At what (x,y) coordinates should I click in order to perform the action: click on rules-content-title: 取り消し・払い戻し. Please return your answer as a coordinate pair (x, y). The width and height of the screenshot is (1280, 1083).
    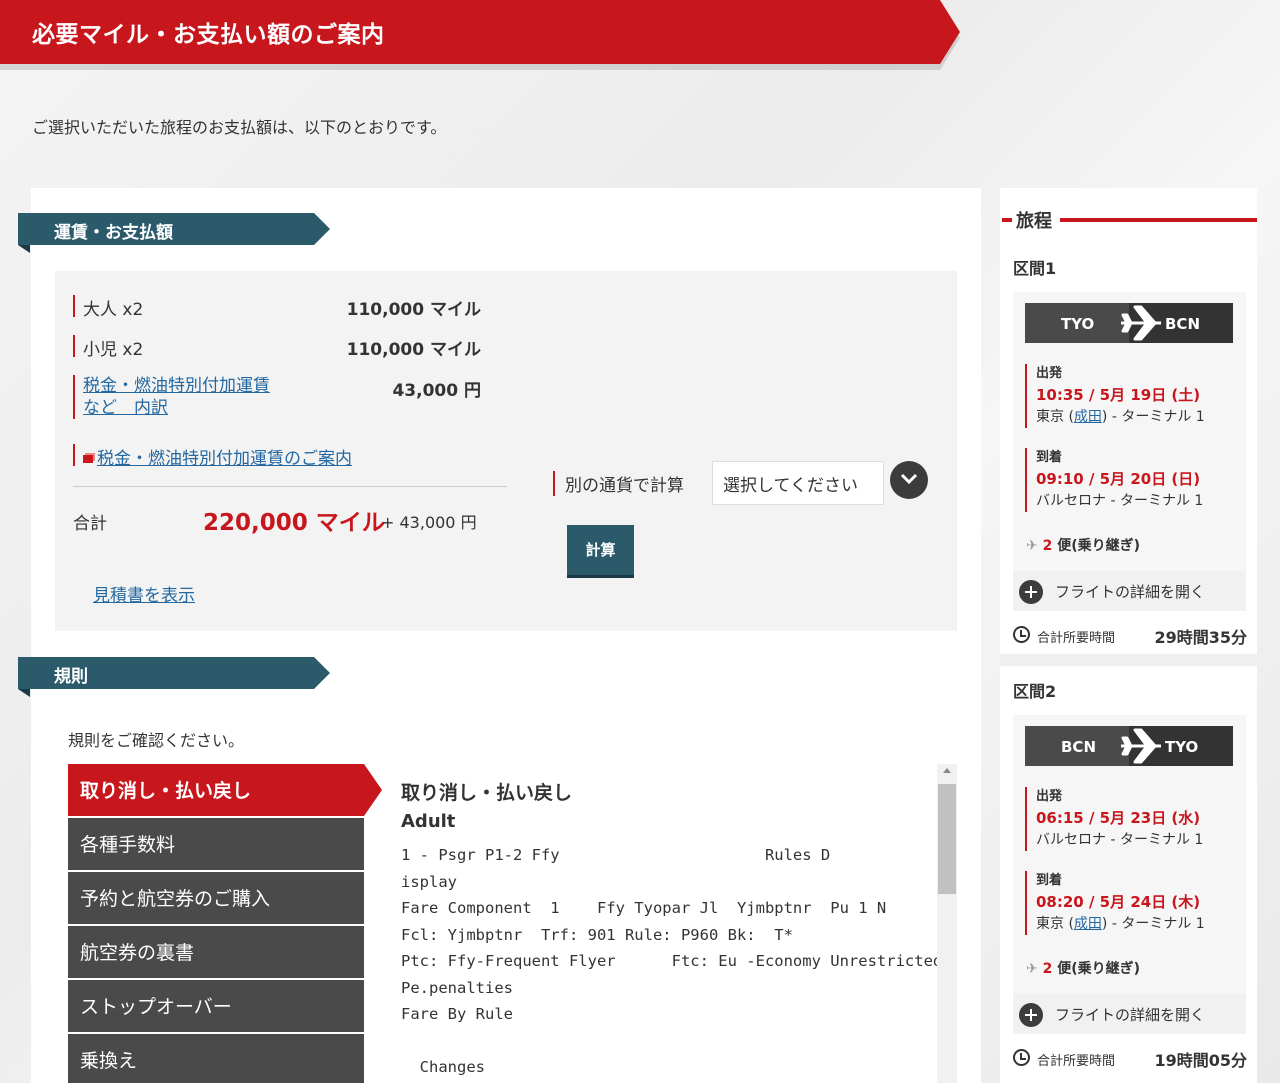
    Looking at the image, I should click on (487, 793).